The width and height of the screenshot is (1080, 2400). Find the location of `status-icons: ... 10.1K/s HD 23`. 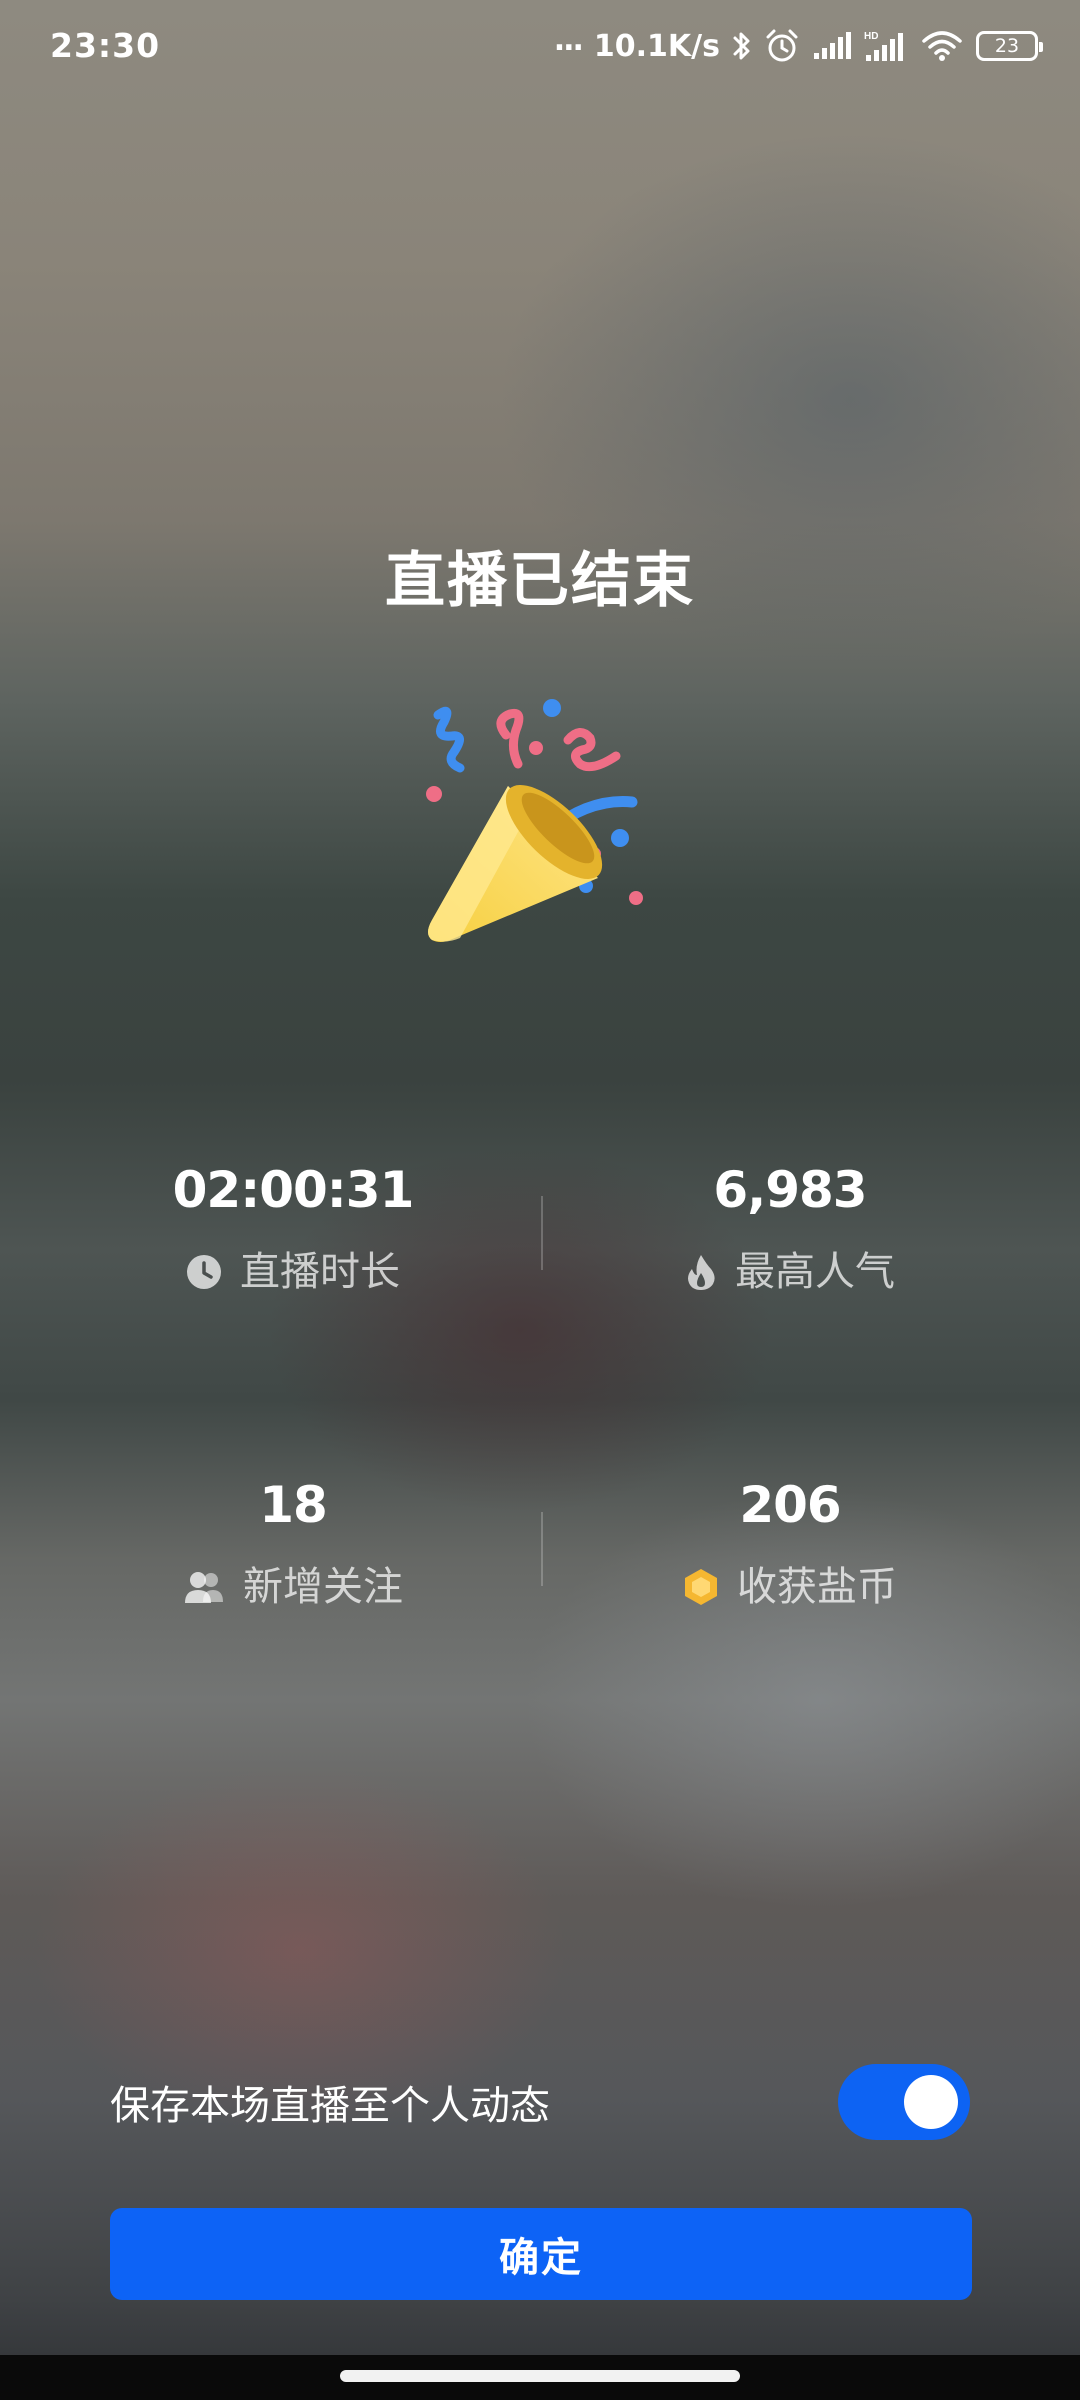

status-icons: ... 10.1K/s HD 23 is located at coordinates (798, 45).